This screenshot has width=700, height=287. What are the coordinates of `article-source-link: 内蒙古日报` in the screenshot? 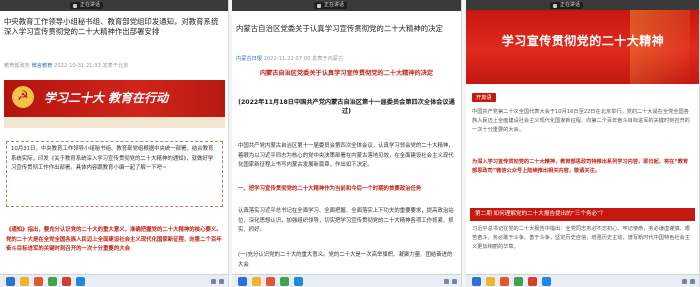 It's located at (249, 59).